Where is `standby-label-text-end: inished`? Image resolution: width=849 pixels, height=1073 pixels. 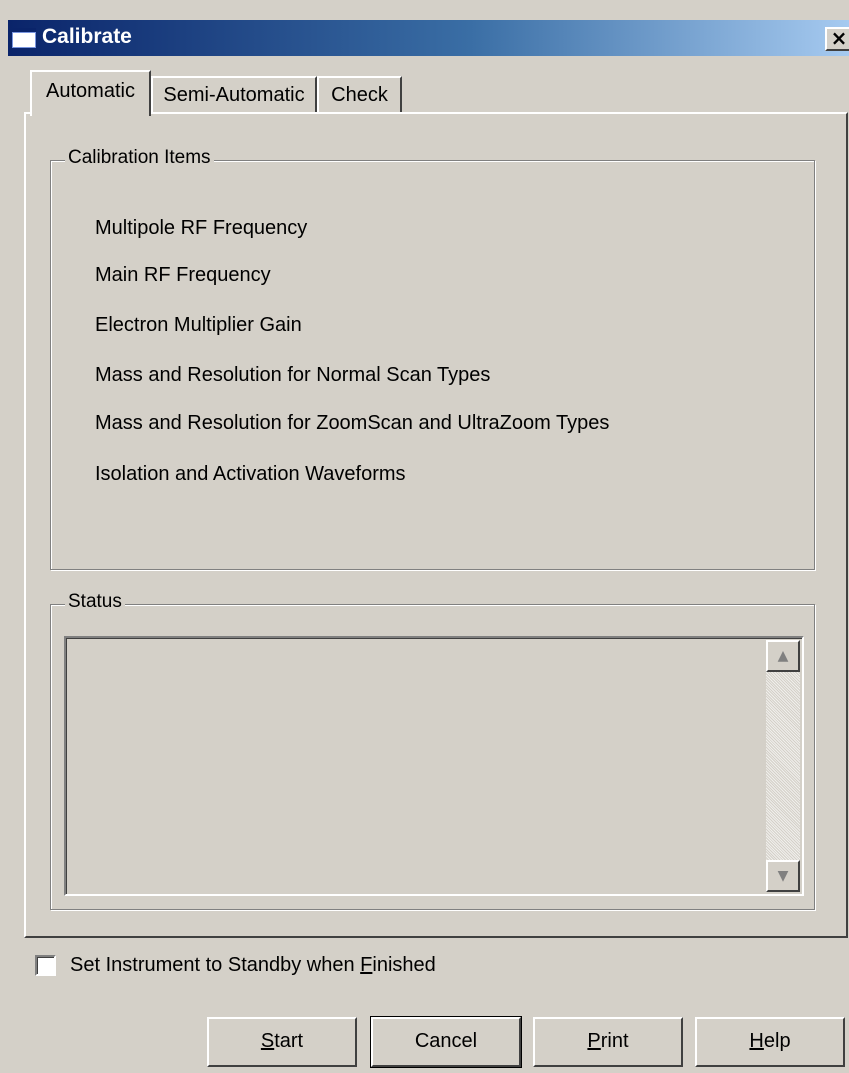
standby-label-text-end: inished is located at coordinates (404, 965).